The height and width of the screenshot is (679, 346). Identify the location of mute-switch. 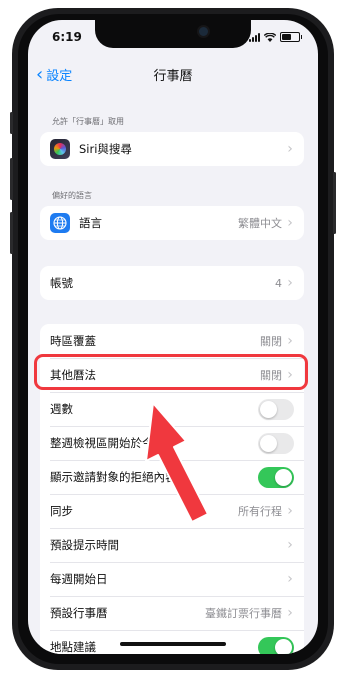
(11, 123).